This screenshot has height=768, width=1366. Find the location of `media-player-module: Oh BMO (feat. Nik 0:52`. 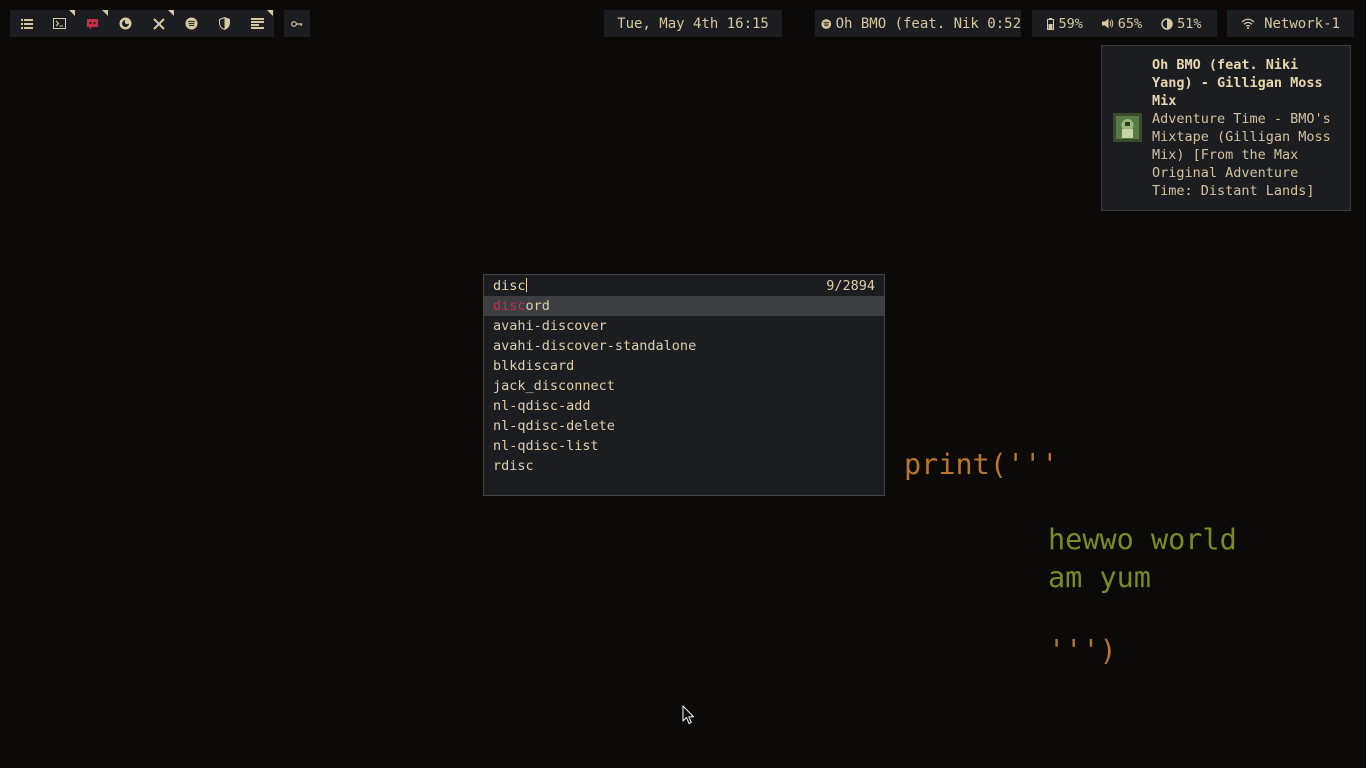

media-player-module: Oh BMO (feat. Nik 0:52 is located at coordinates (918, 23).